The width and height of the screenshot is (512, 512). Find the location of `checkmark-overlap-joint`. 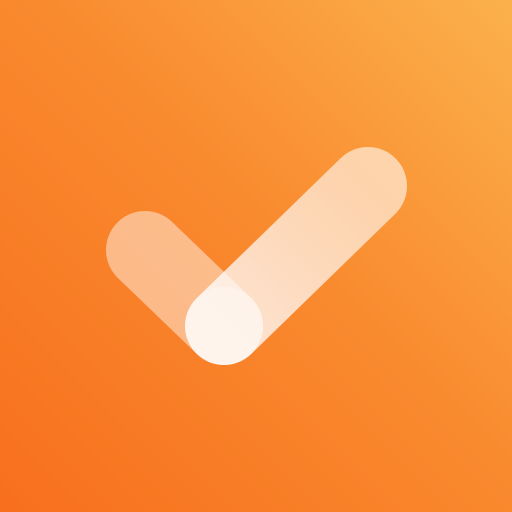

checkmark-overlap-joint is located at coordinates (224, 326).